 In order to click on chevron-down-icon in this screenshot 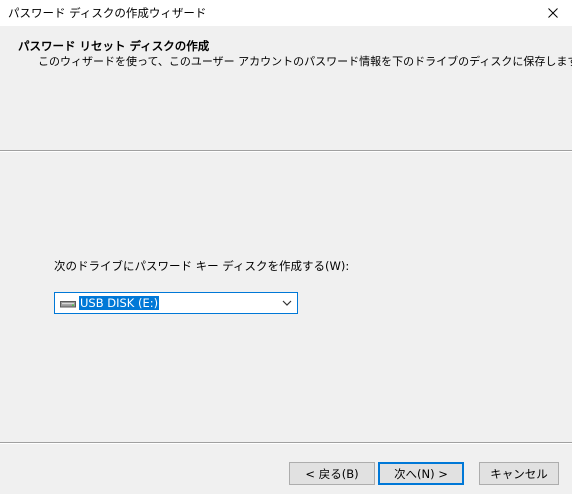, I will do `click(287, 303)`.